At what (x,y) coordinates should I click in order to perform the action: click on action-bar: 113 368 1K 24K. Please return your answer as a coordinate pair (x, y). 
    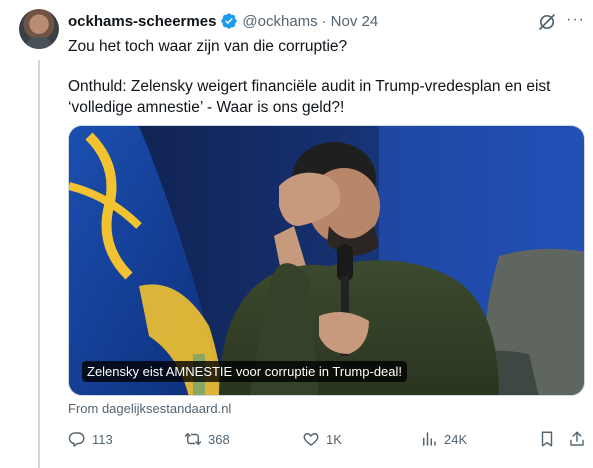
    Looking at the image, I should click on (328, 440).